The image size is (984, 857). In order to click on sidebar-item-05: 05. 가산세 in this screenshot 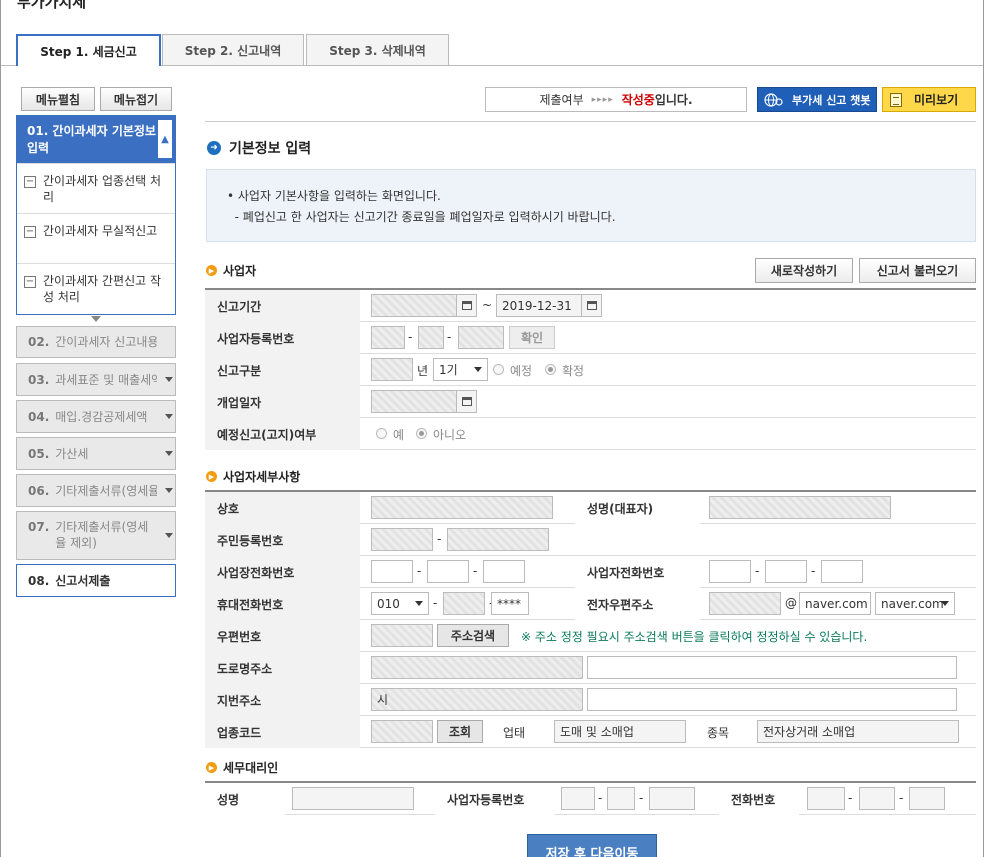, I will do `click(96, 453)`.